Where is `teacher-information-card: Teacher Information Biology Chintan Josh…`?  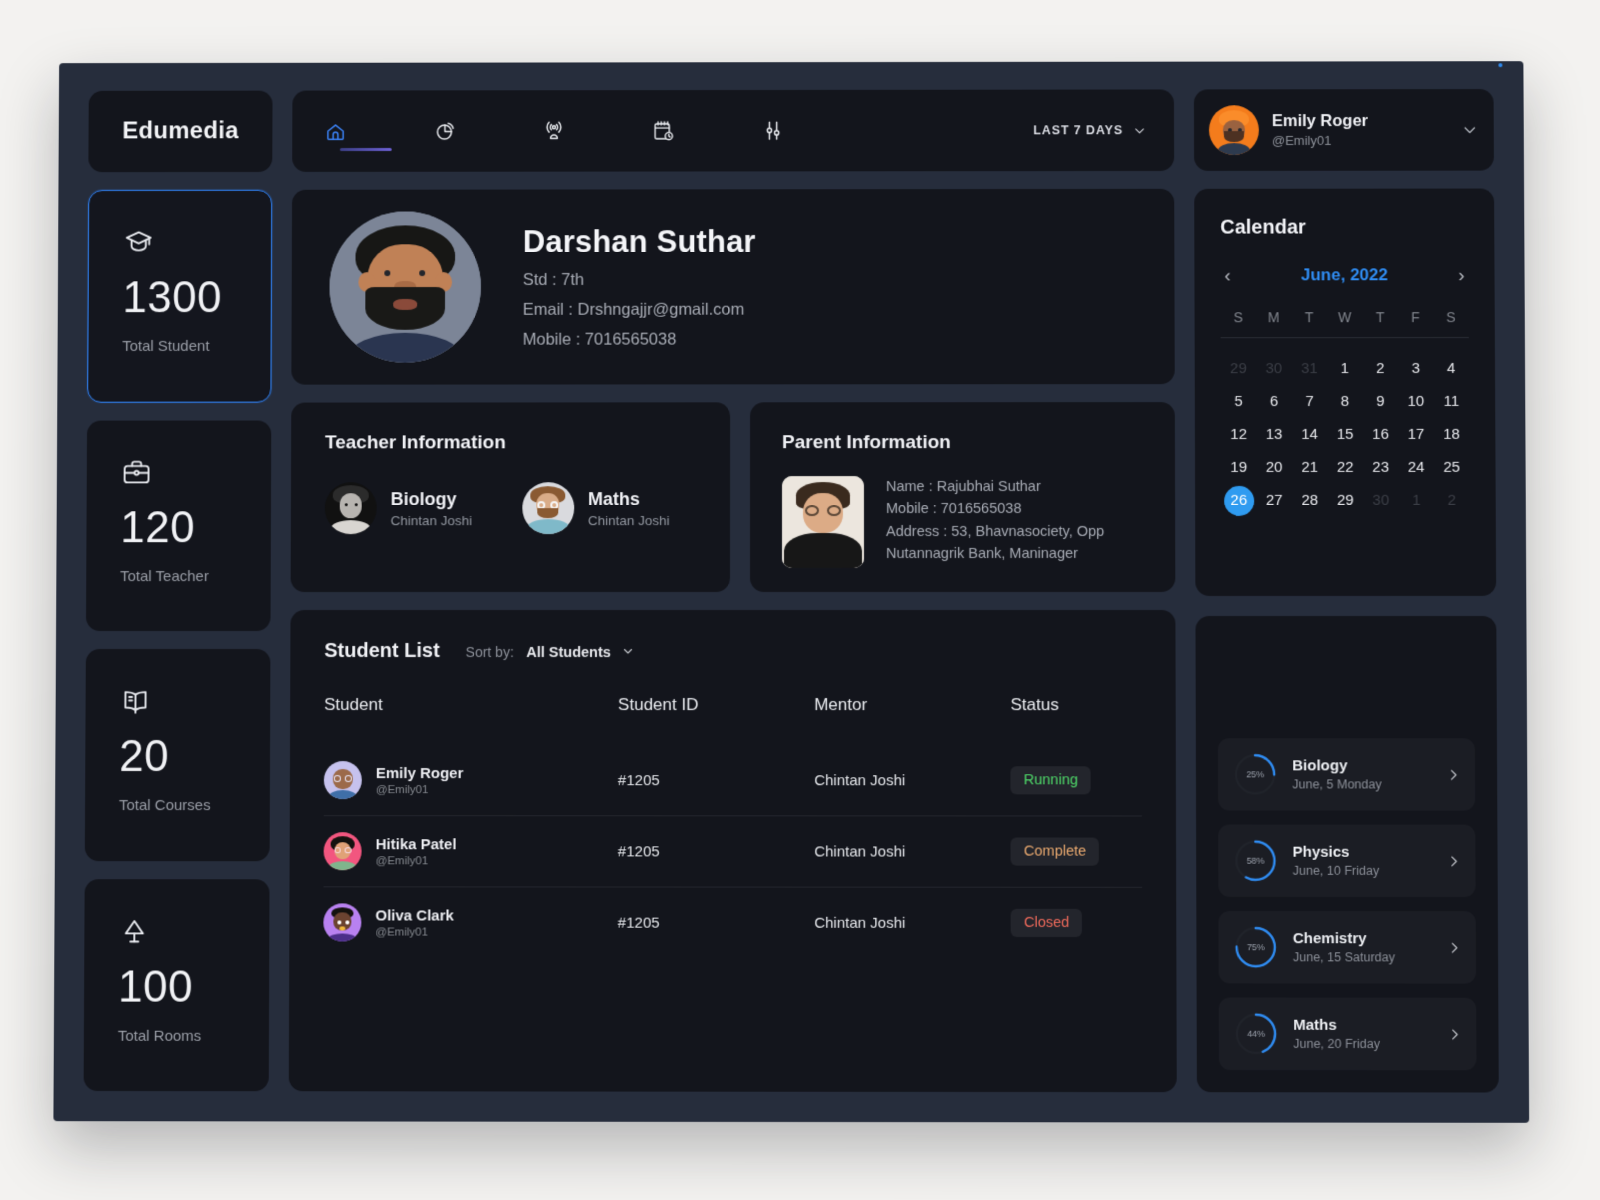 teacher-information-card: Teacher Information Biology Chintan Josh… is located at coordinates (510, 497).